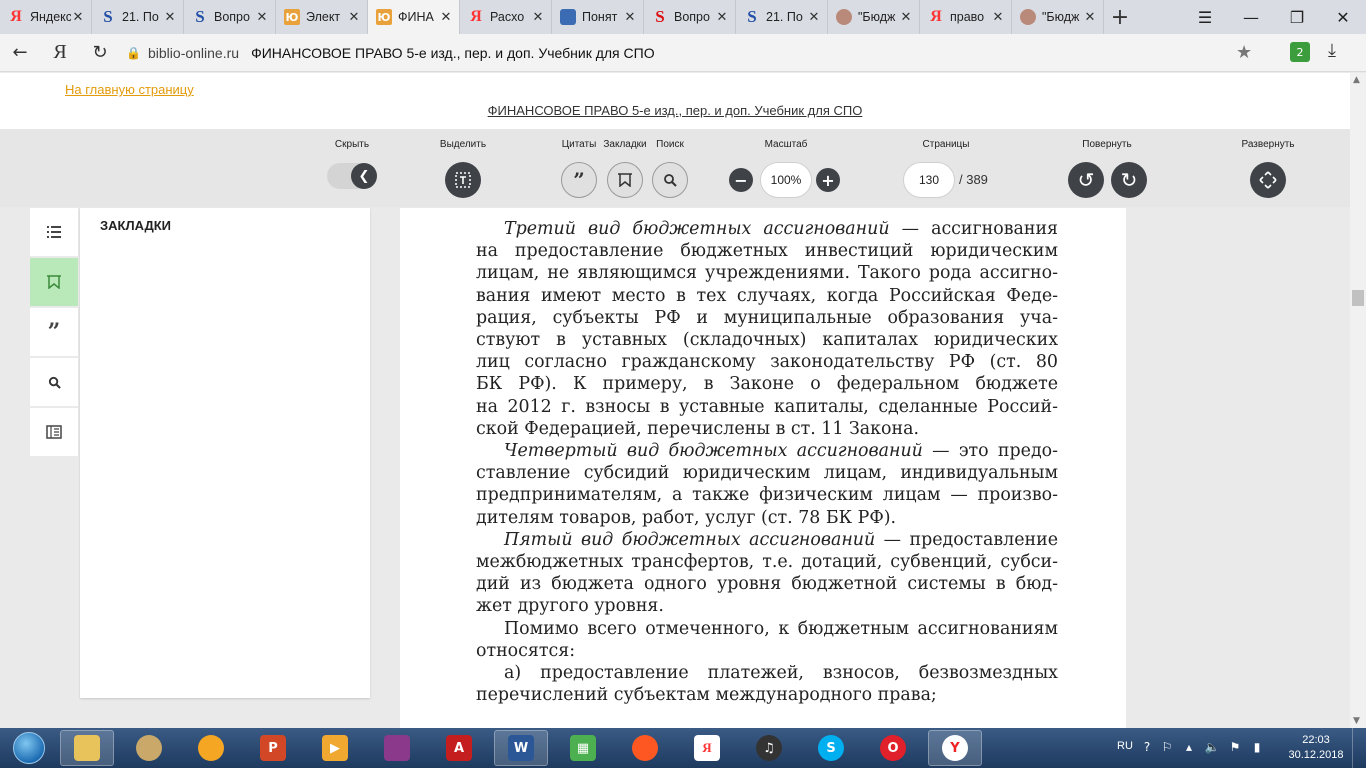 Image resolution: width=1366 pixels, height=768 pixels. Describe the element at coordinates (1129, 180) in the screenshot. I see `rotate-right-button: ↻` at that location.